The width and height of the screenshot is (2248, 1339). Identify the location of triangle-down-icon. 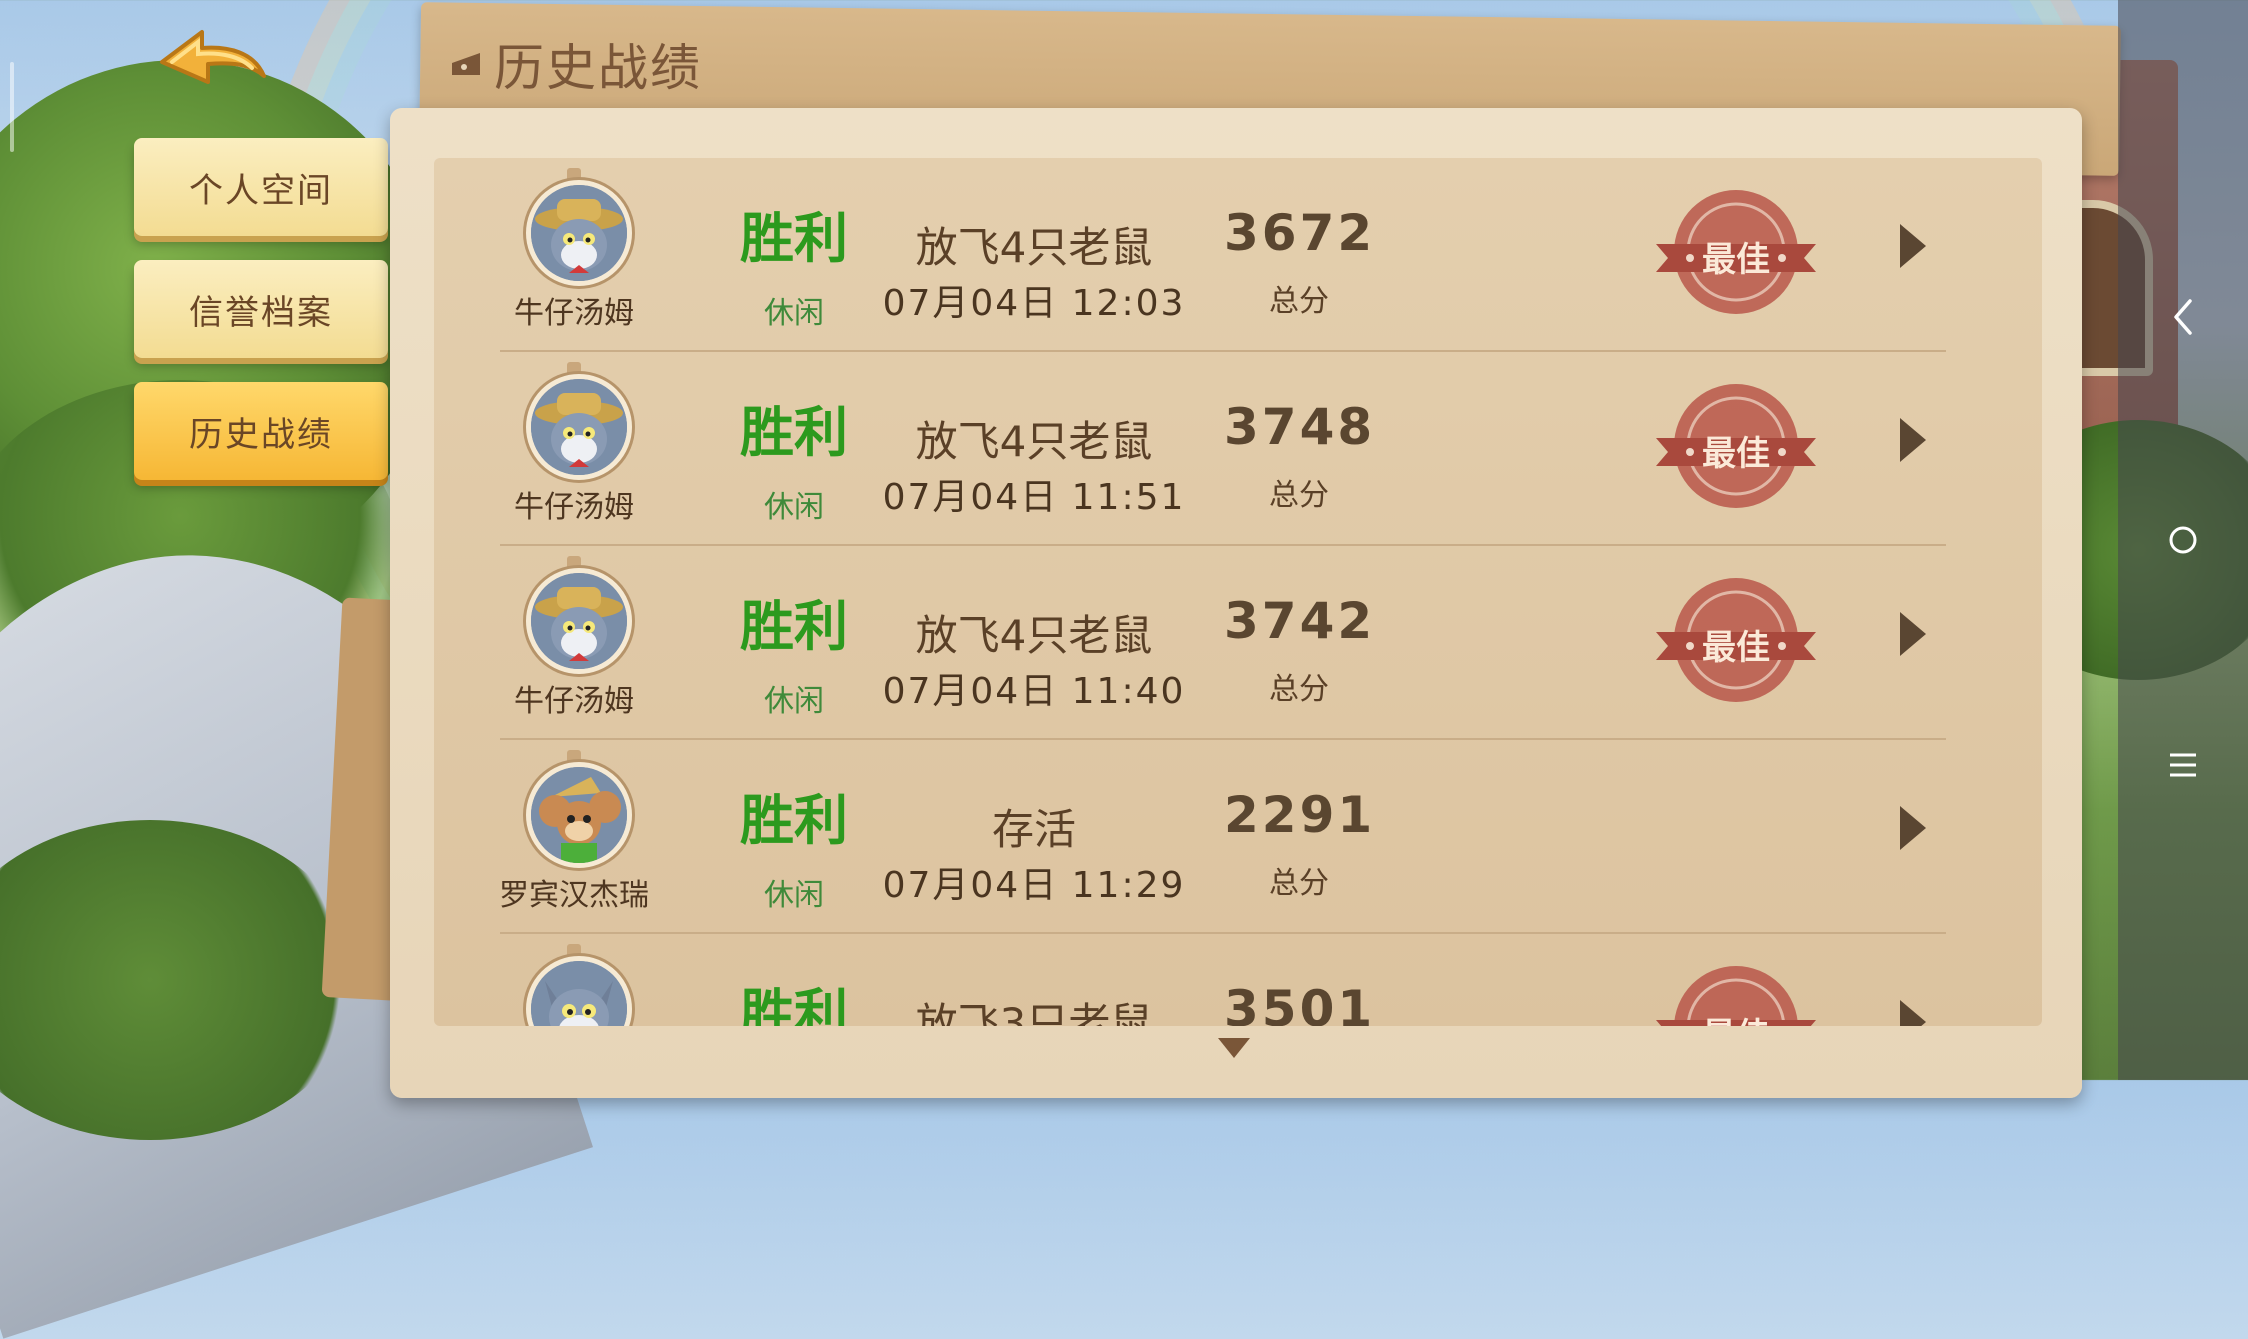
(1234, 1048).